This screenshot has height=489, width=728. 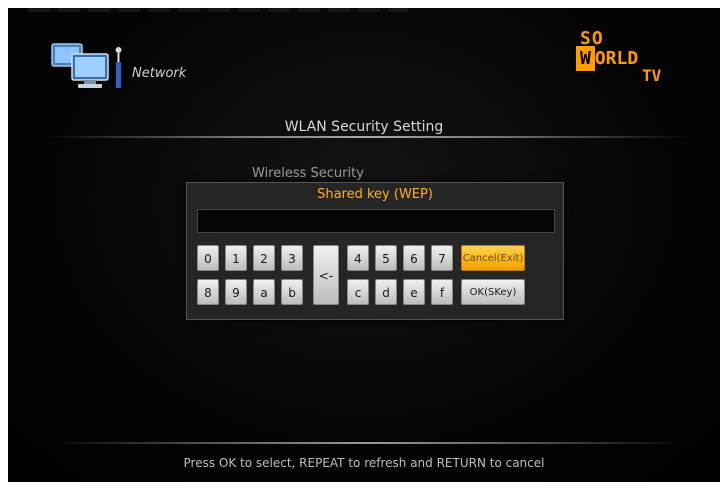 What do you see at coordinates (358, 258) in the screenshot?
I see `key-4: 4` at bounding box center [358, 258].